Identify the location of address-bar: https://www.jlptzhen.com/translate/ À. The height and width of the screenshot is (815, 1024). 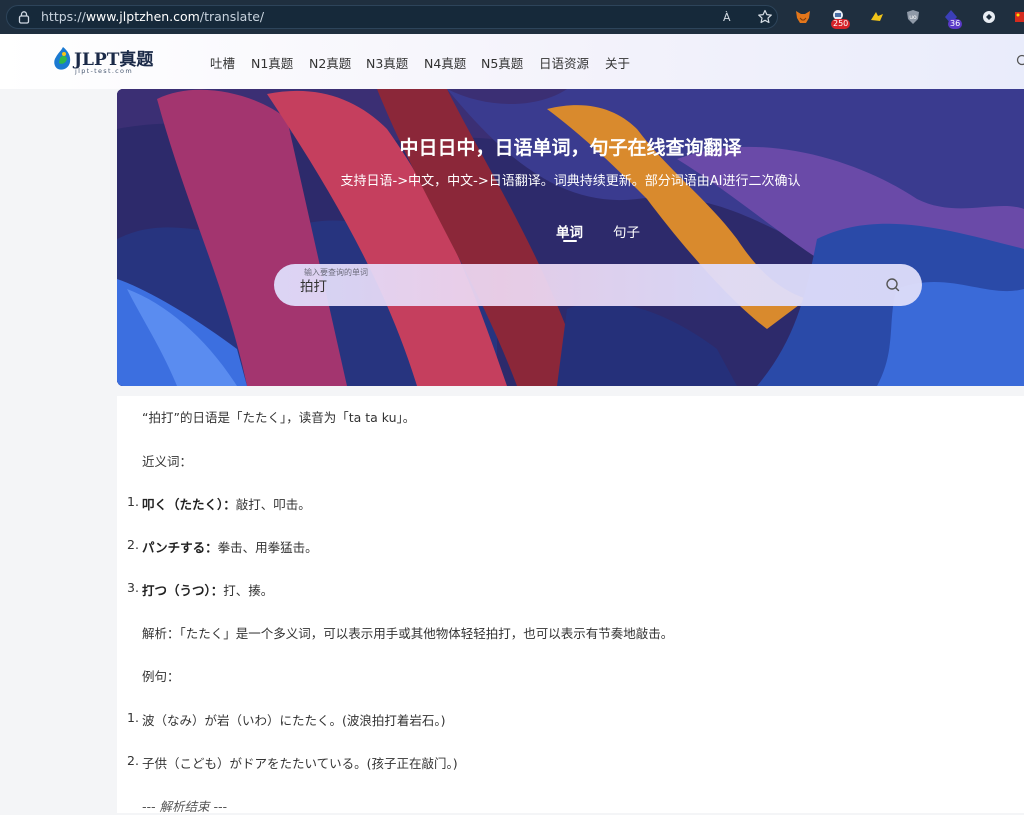
(392, 17).